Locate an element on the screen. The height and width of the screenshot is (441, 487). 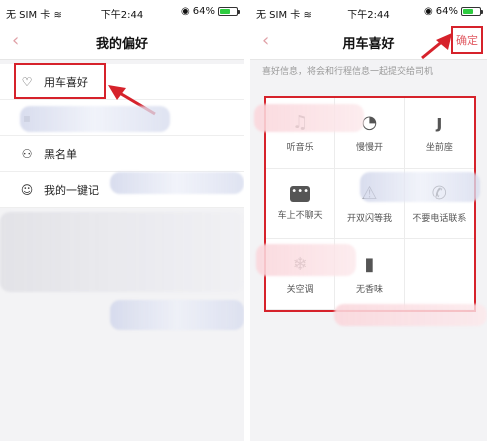
seat-icon: ȷ is located at coordinates (439, 123).